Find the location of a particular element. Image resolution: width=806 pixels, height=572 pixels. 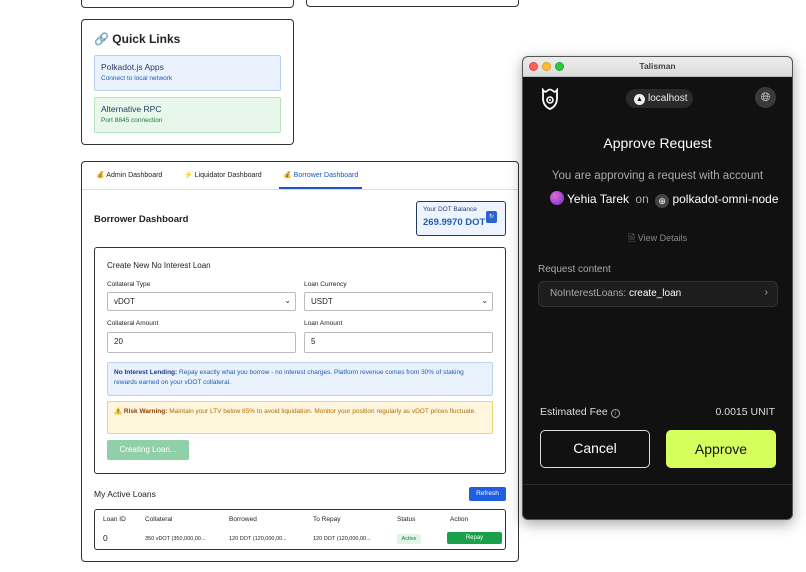

loan-currency-label: Loan Currency is located at coordinates (325, 284).